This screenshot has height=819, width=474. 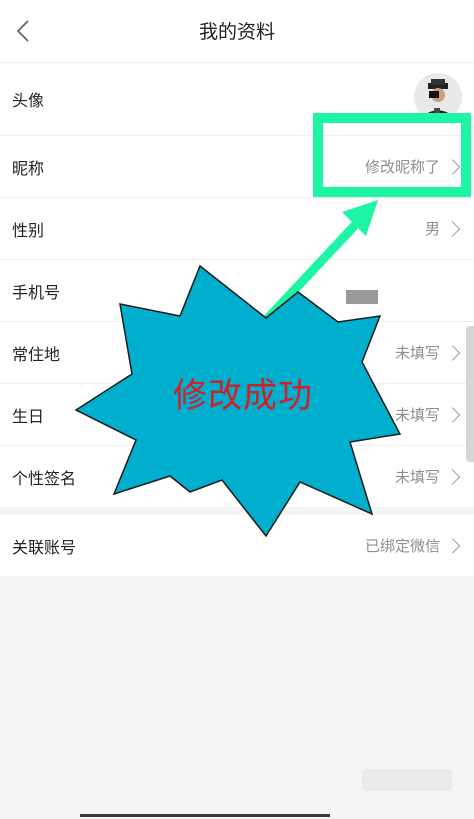 I want to click on phone-placeholder-block, so click(x=362, y=297).